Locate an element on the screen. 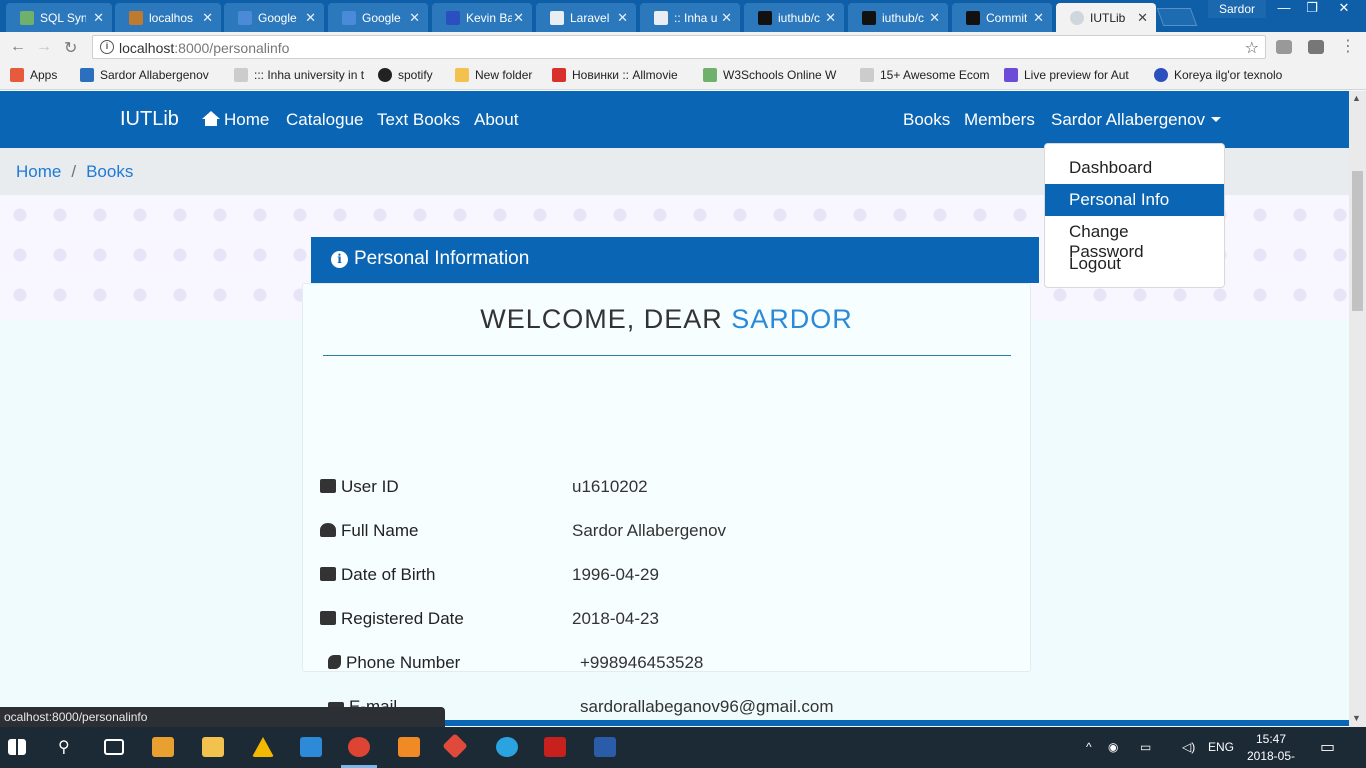 The image size is (1366, 768). minimize-icon: — is located at coordinates (1284, 9).